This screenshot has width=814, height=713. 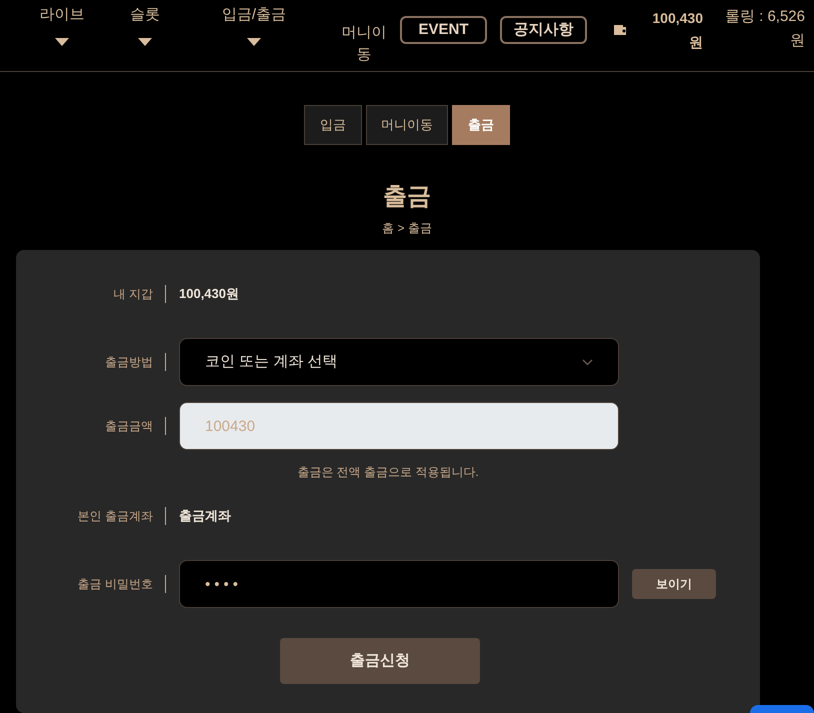 I want to click on field-label: 본인 출금계좌, so click(x=91, y=516).